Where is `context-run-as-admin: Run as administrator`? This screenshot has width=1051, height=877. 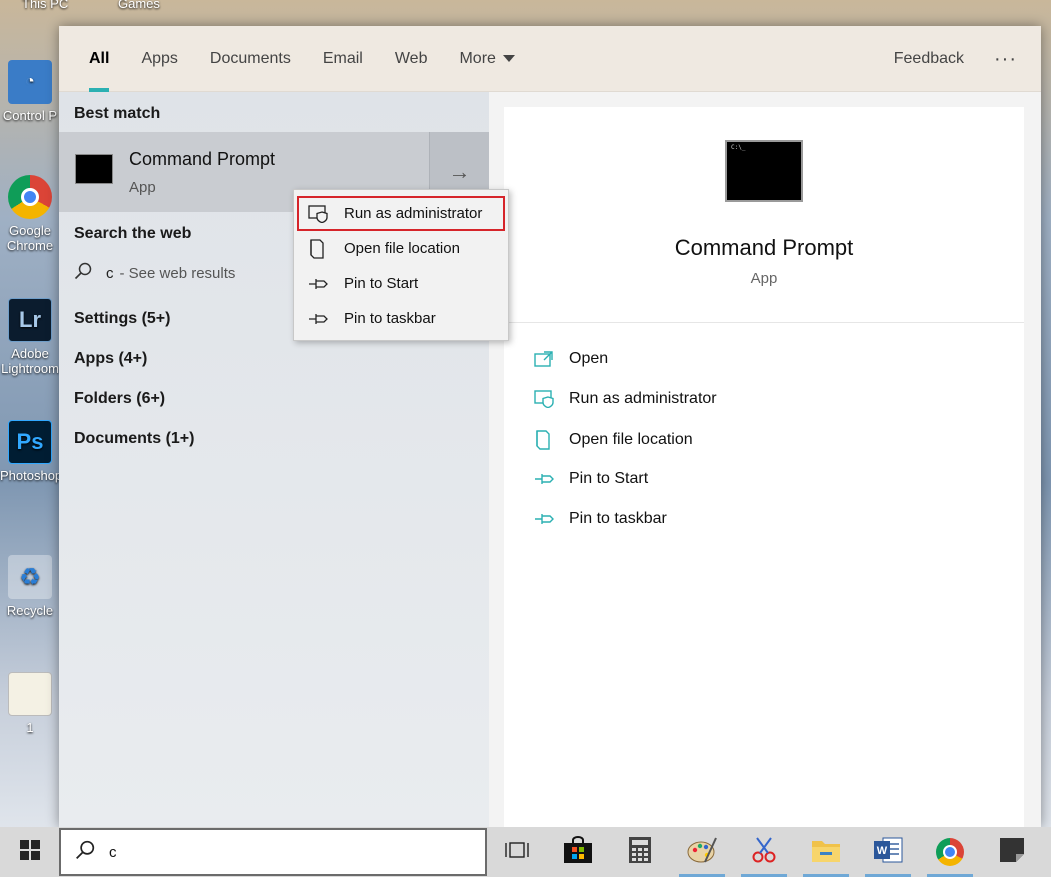
context-run-as-admin: Run as administrator is located at coordinates (401, 213).